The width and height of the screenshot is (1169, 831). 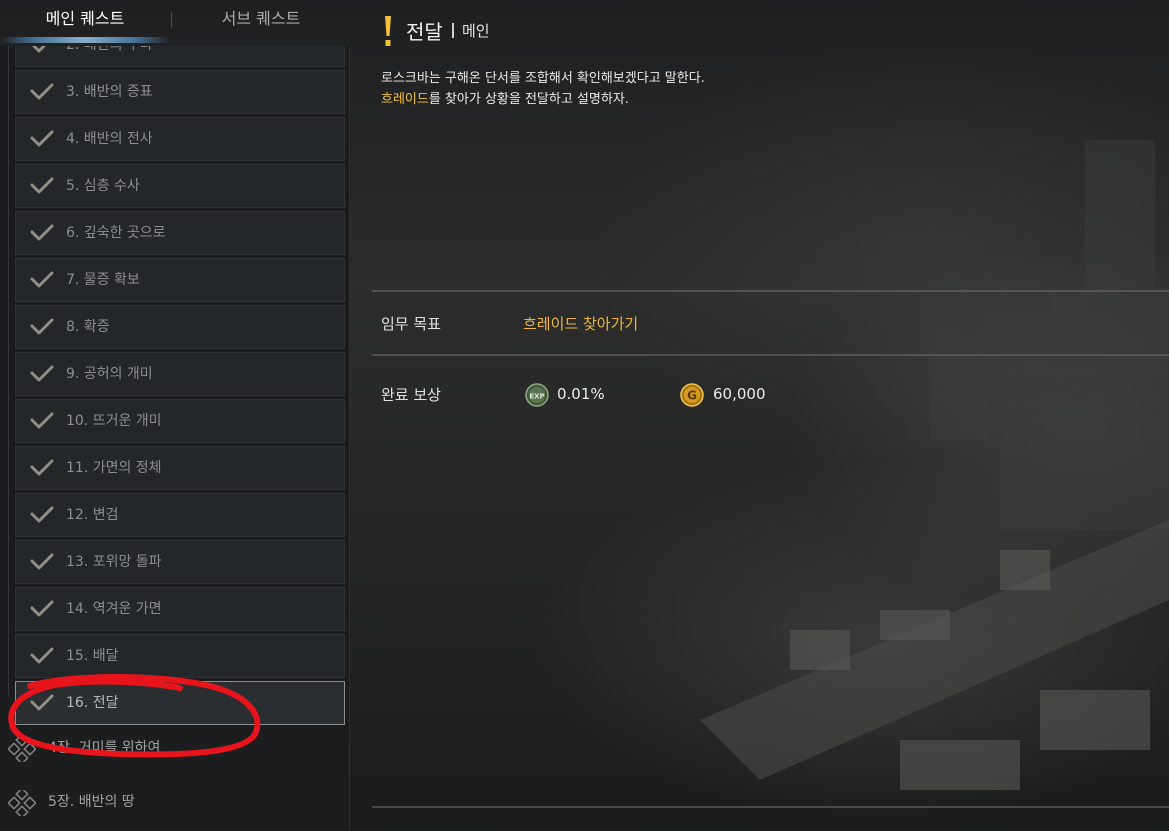 What do you see at coordinates (405, 99) in the screenshot?
I see `npc-highlight: 흐레이드` at bounding box center [405, 99].